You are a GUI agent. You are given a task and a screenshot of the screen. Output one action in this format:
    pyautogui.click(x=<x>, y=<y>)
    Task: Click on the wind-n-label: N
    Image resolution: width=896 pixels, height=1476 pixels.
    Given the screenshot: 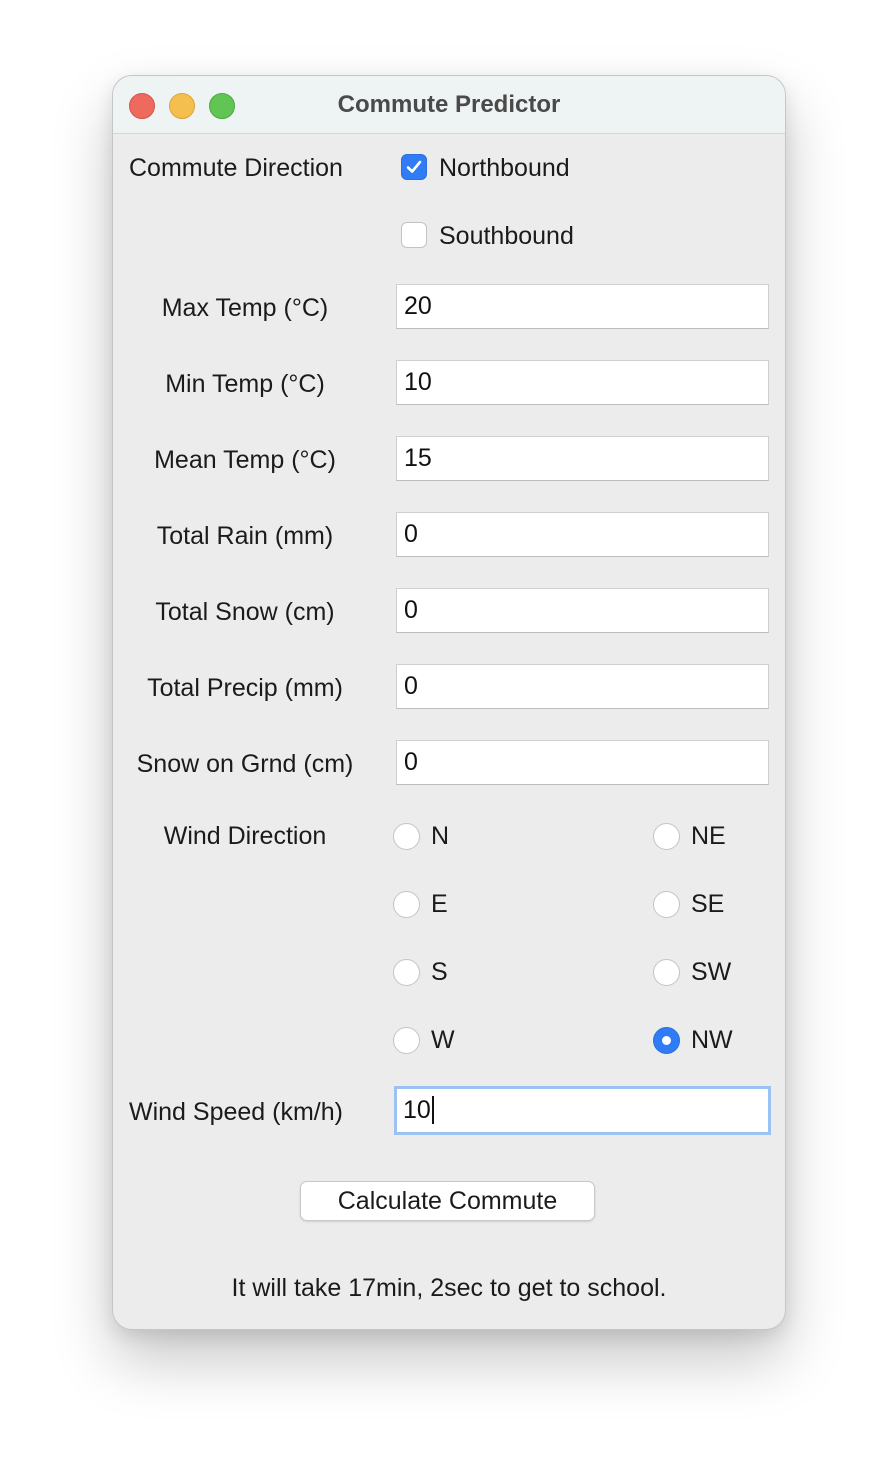 What is the action you would take?
    pyautogui.click(x=440, y=836)
    